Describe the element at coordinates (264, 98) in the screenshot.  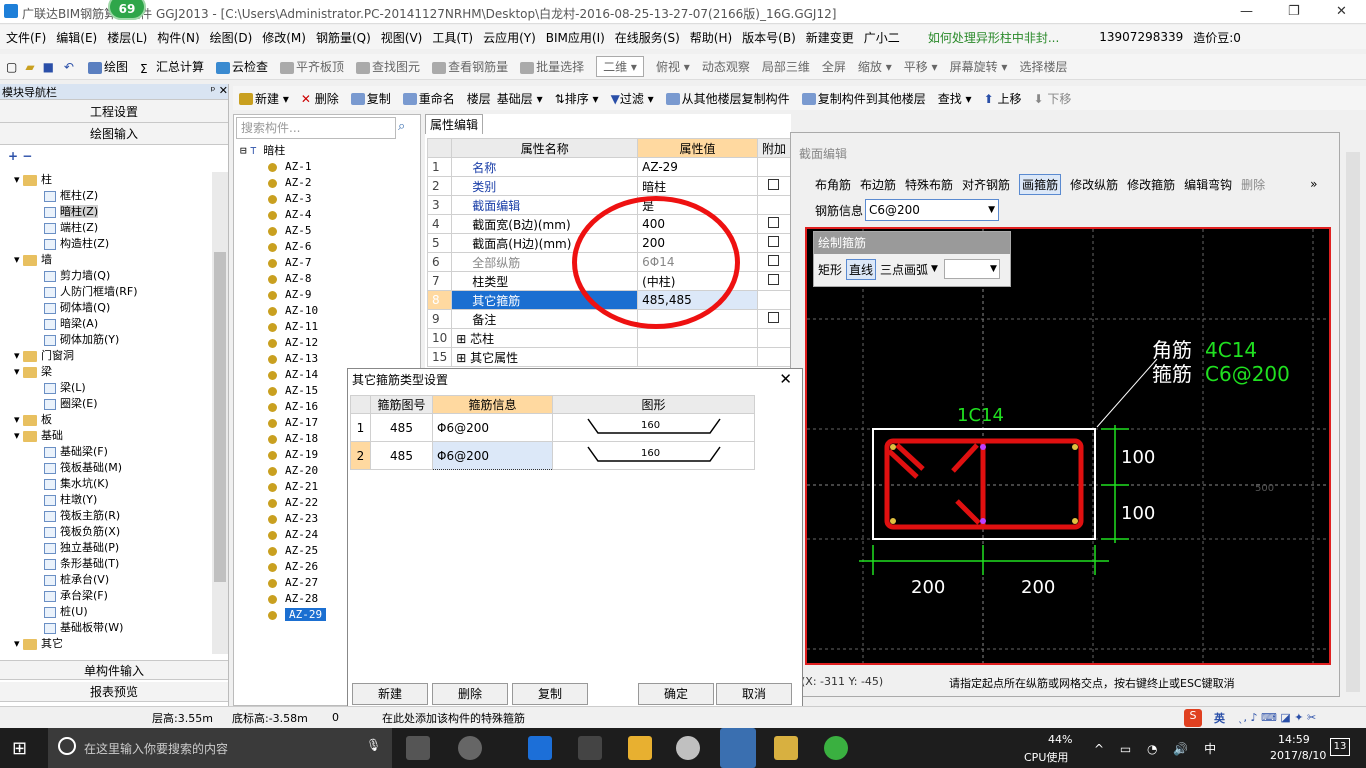
I see `new-component-button: 新建 ▾` at that location.